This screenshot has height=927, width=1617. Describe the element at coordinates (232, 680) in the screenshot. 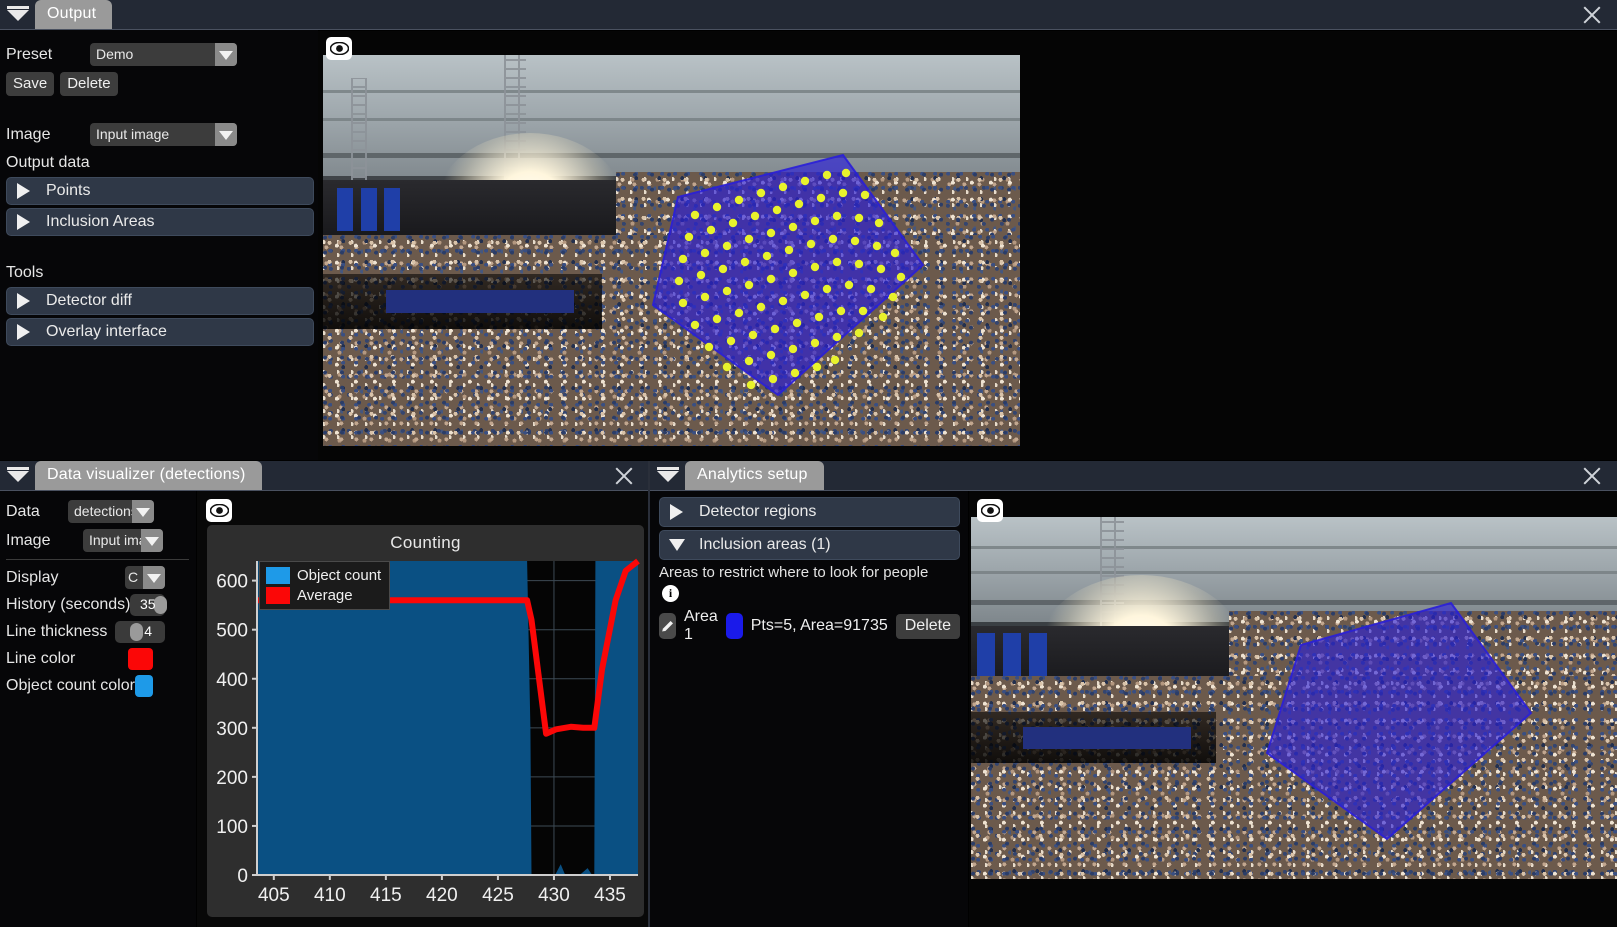

I see `svg-text: 400` at that location.